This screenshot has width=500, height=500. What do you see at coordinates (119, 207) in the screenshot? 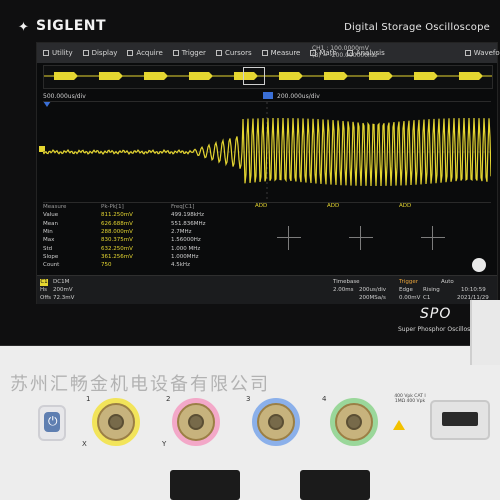
I see `measurement-header-row: Measure Pk-Pk[1] Freq[C1]` at bounding box center [119, 207].